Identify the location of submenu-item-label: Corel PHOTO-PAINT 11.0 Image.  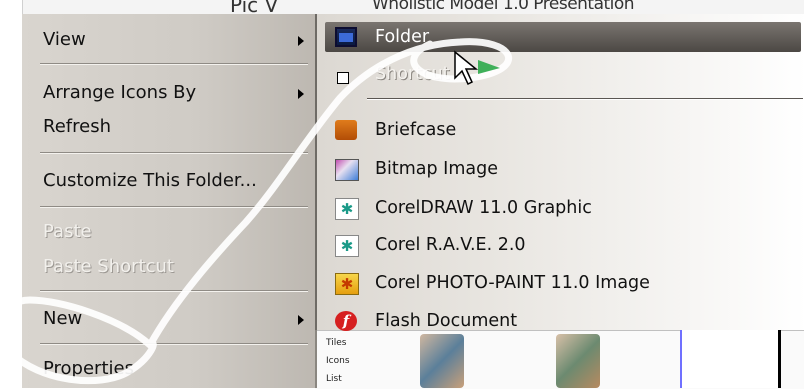
(512, 283).